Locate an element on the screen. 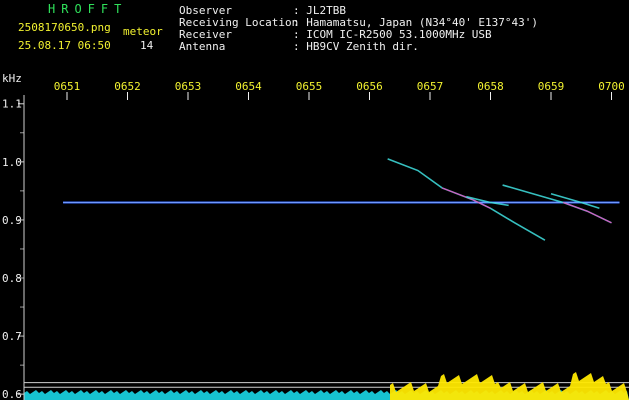  noise-floor is located at coordinates (326, 386).